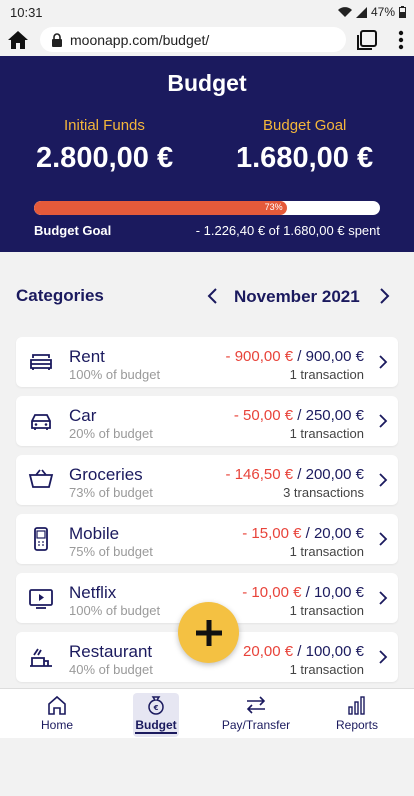 The width and height of the screenshot is (414, 796). Describe the element at coordinates (111, 651) in the screenshot. I see `category-name: Restaurant` at that location.